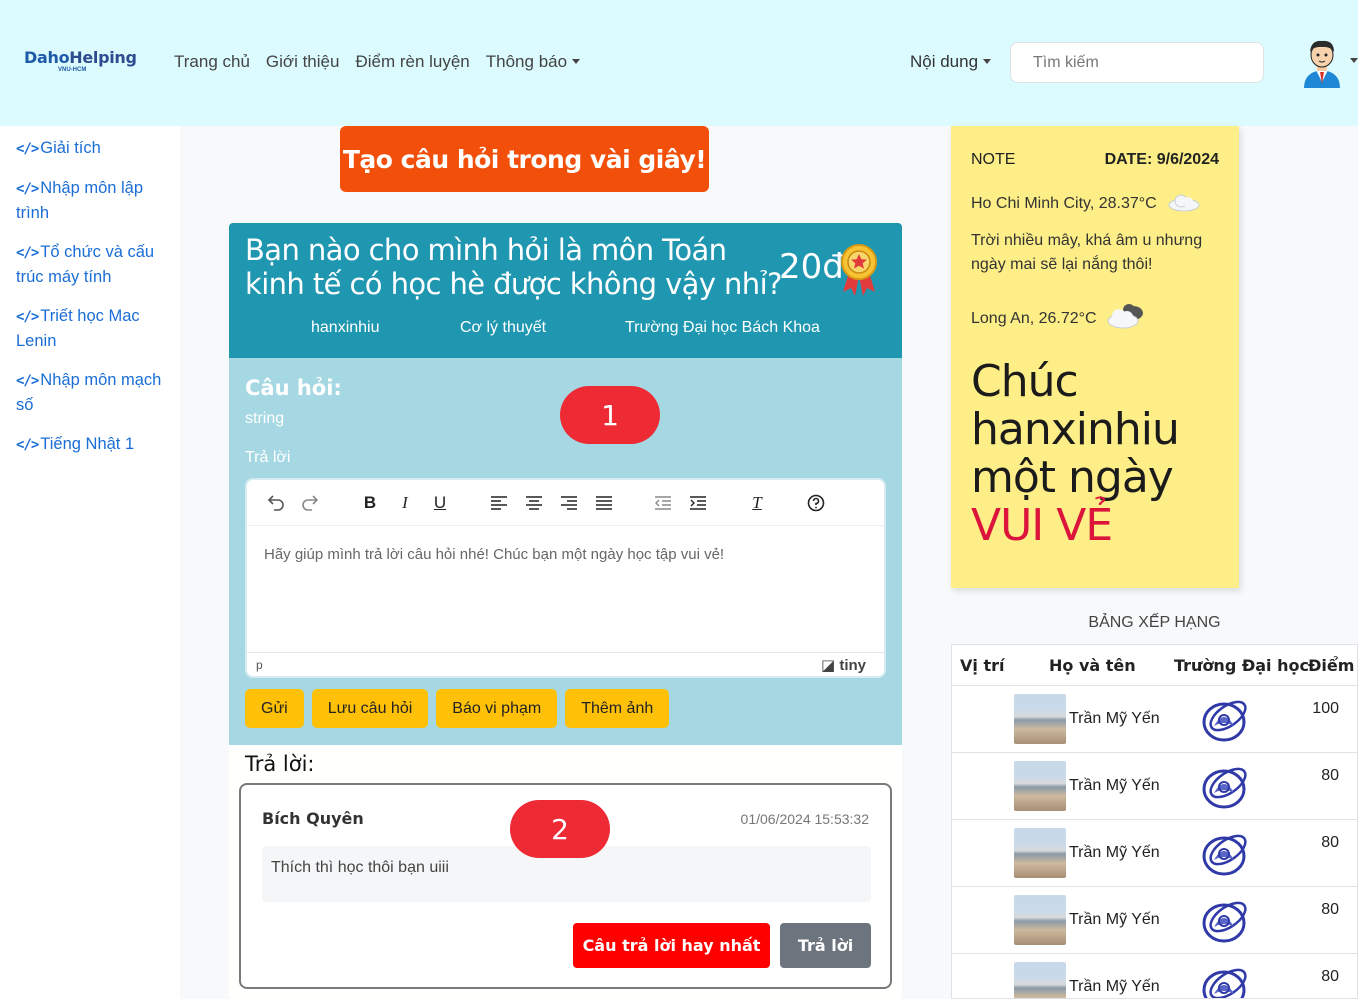  I want to click on col-school: Trường Đại học, so click(1241, 665).